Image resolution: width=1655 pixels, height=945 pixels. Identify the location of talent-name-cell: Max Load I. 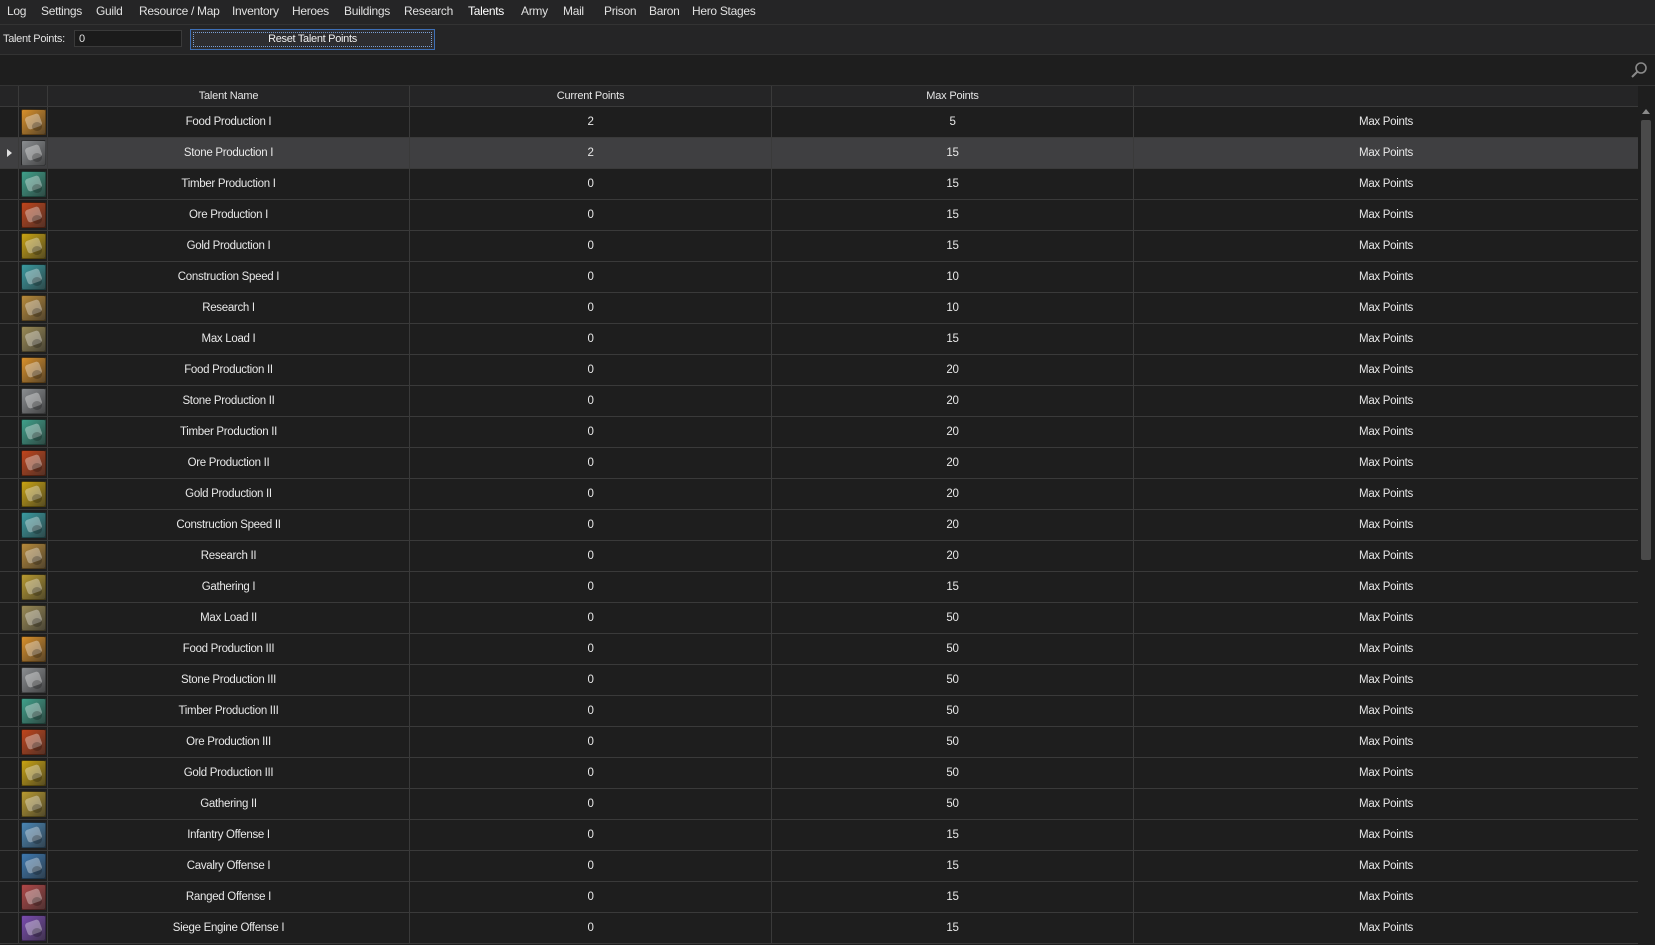
(229, 339).